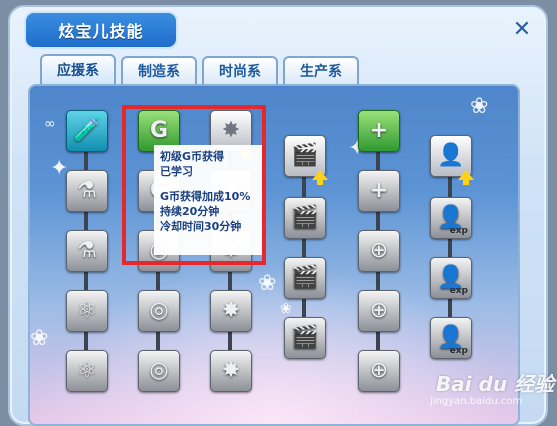  I want to click on molecule-skill-icon: ⚛, so click(87, 311).